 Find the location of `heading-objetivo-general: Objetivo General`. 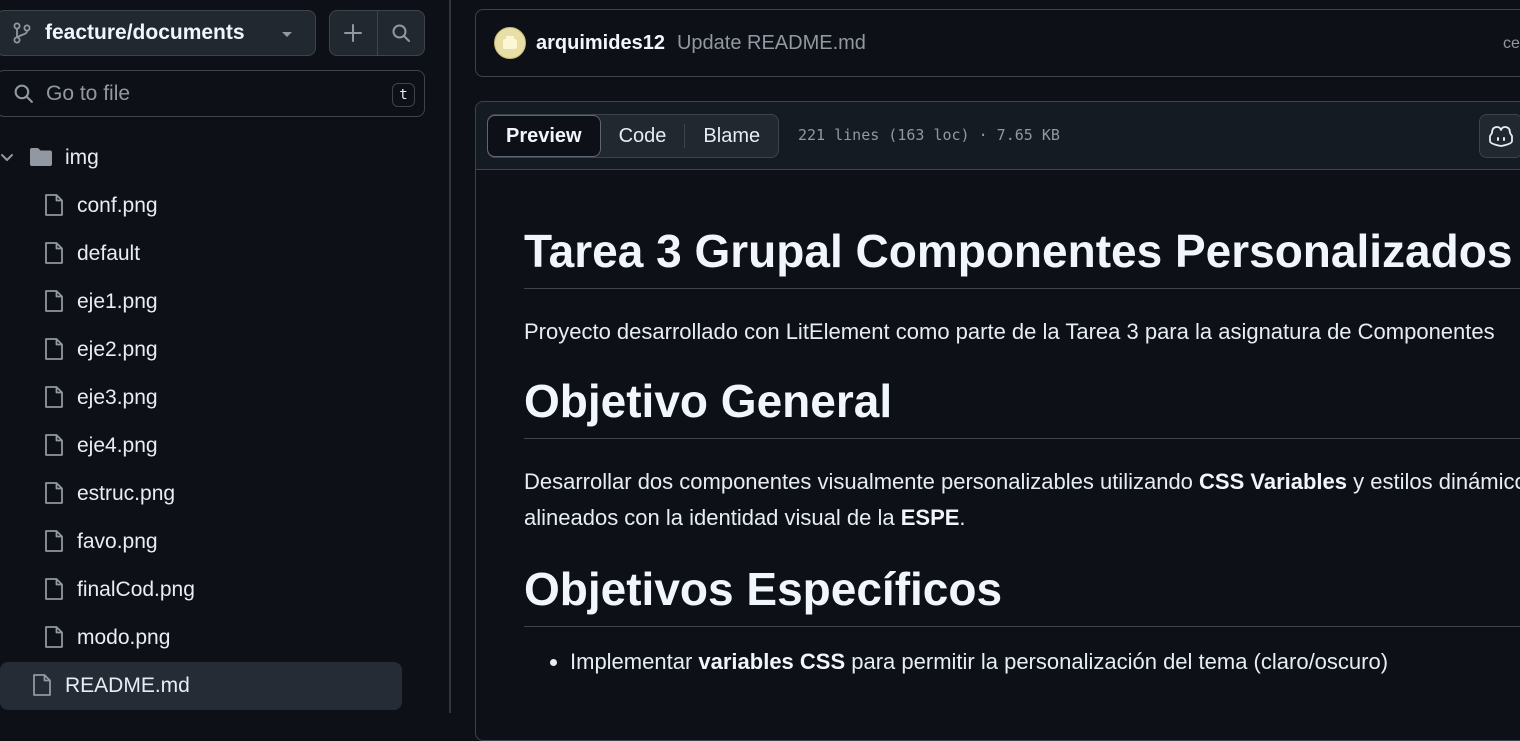

heading-objetivo-general: Objetivo General is located at coordinates (1022, 406).